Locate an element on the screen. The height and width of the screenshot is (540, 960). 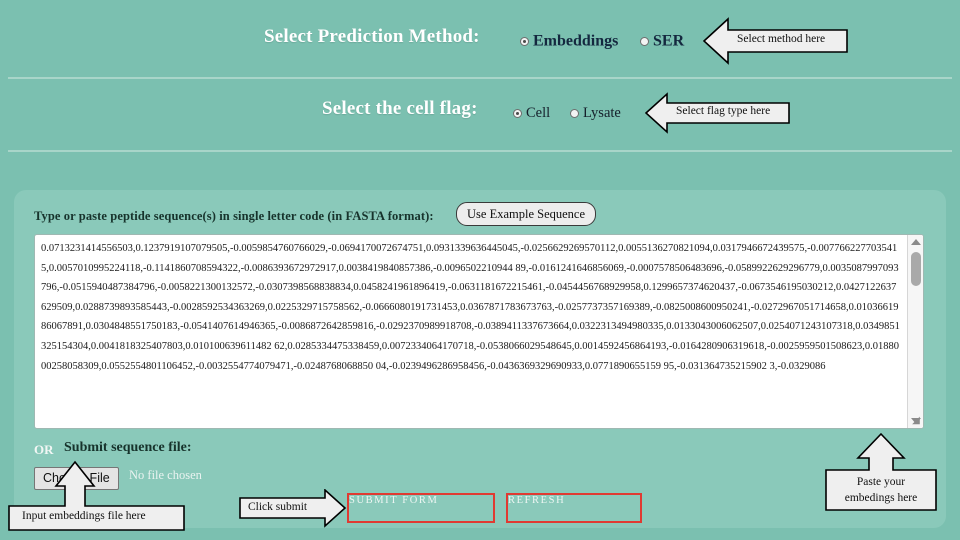
scrollbar-thumb is located at coordinates (916, 269).